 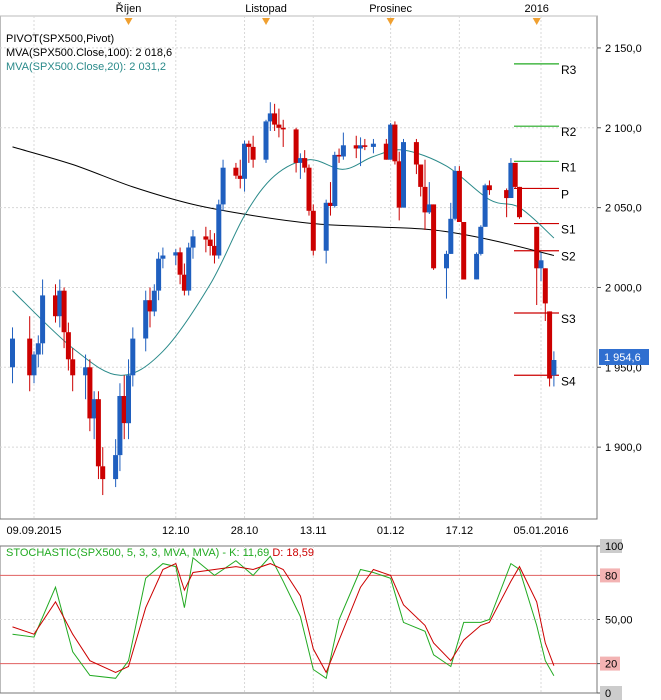 What do you see at coordinates (536, 9) in the screenshot?
I see `period-label: 2016` at bounding box center [536, 9].